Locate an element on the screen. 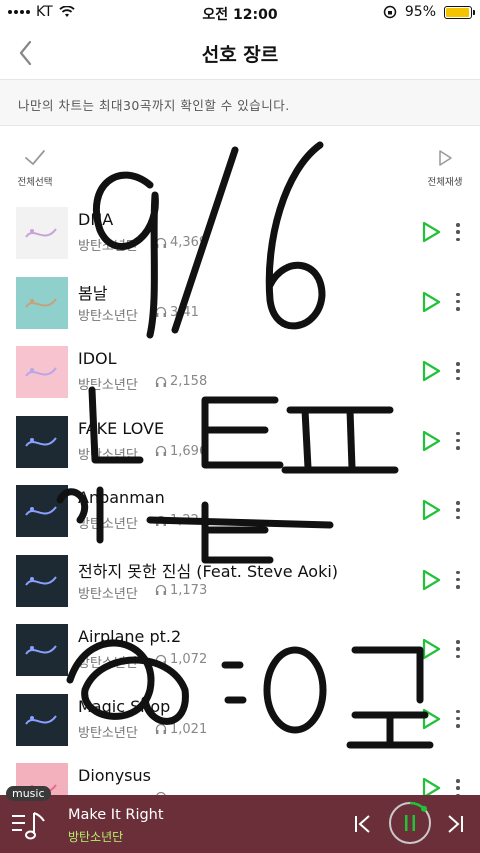  track-row: Airplane pt.2 방탄소년단 1,072 is located at coordinates (240, 650).